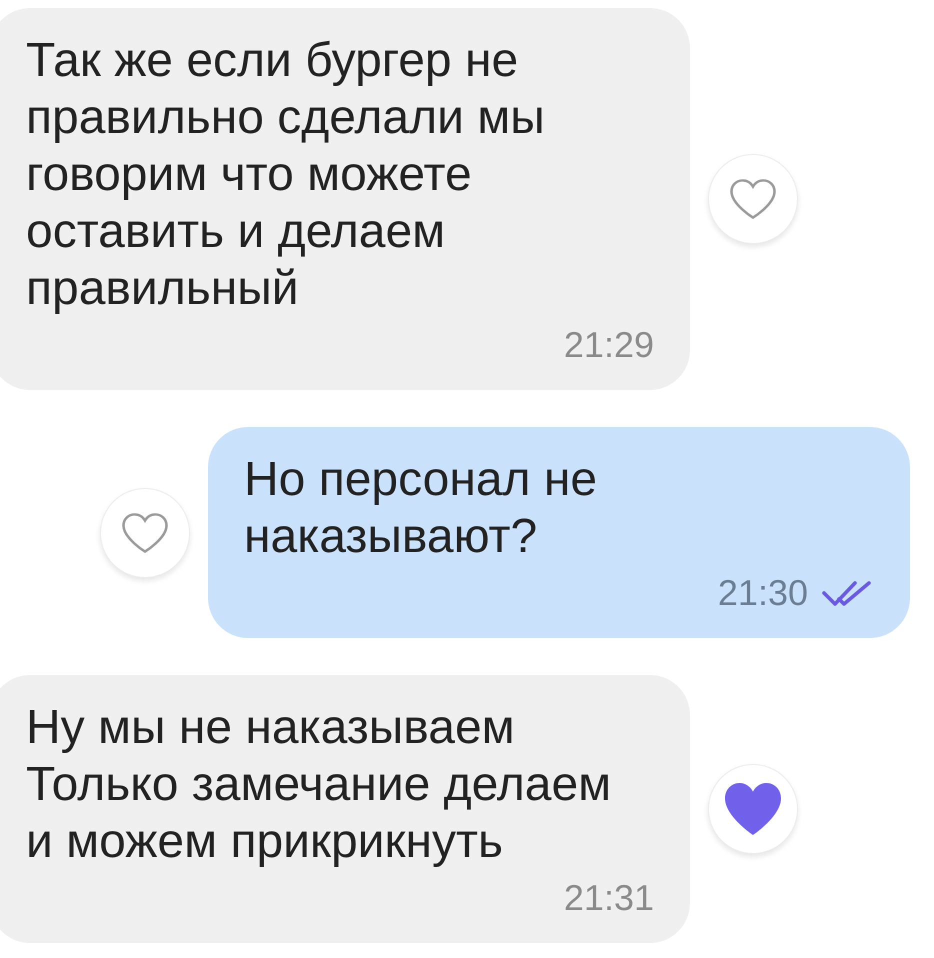 This screenshot has width=934, height=958. I want to click on message-time: 21:29, so click(609, 345).